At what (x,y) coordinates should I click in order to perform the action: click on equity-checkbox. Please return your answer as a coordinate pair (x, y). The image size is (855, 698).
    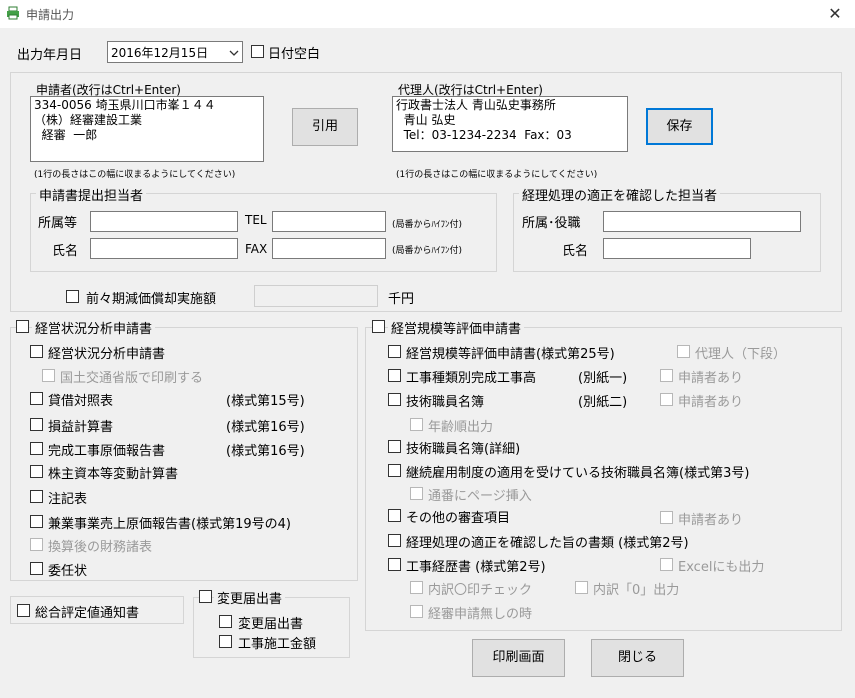
    Looking at the image, I should click on (36, 471).